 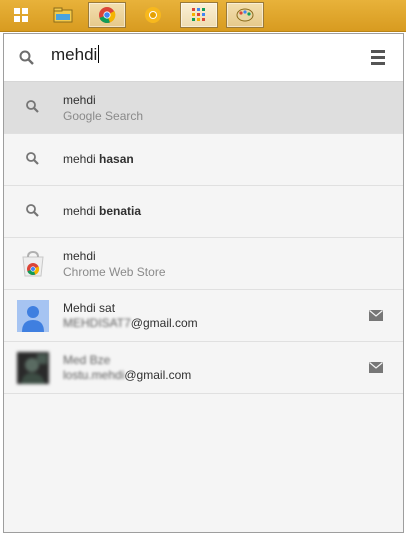 I want to click on result-text: mehdi Chrome Web Store, so click(x=114, y=264).